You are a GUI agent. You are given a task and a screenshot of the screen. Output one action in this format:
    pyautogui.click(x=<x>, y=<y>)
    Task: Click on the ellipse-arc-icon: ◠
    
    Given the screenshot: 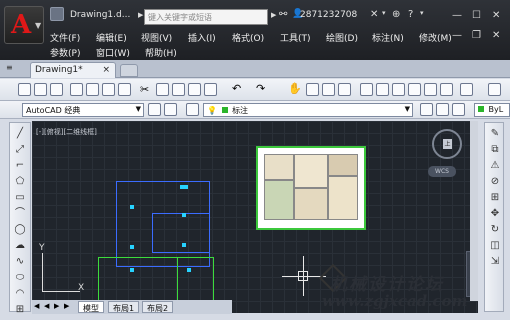 What is the action you would take?
    pyautogui.click(x=20, y=293)
    